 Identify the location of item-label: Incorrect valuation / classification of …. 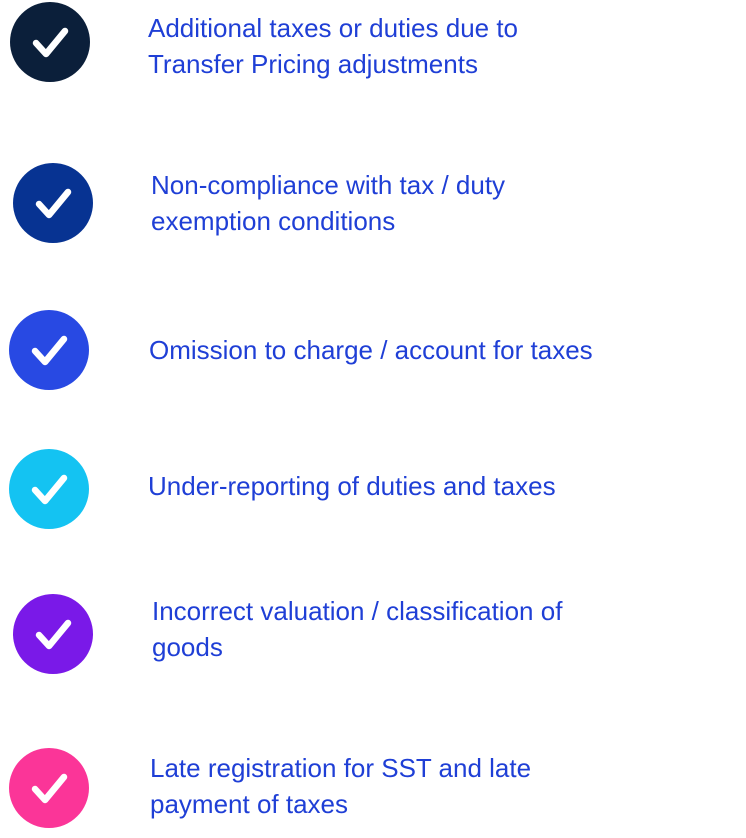
(357, 629).